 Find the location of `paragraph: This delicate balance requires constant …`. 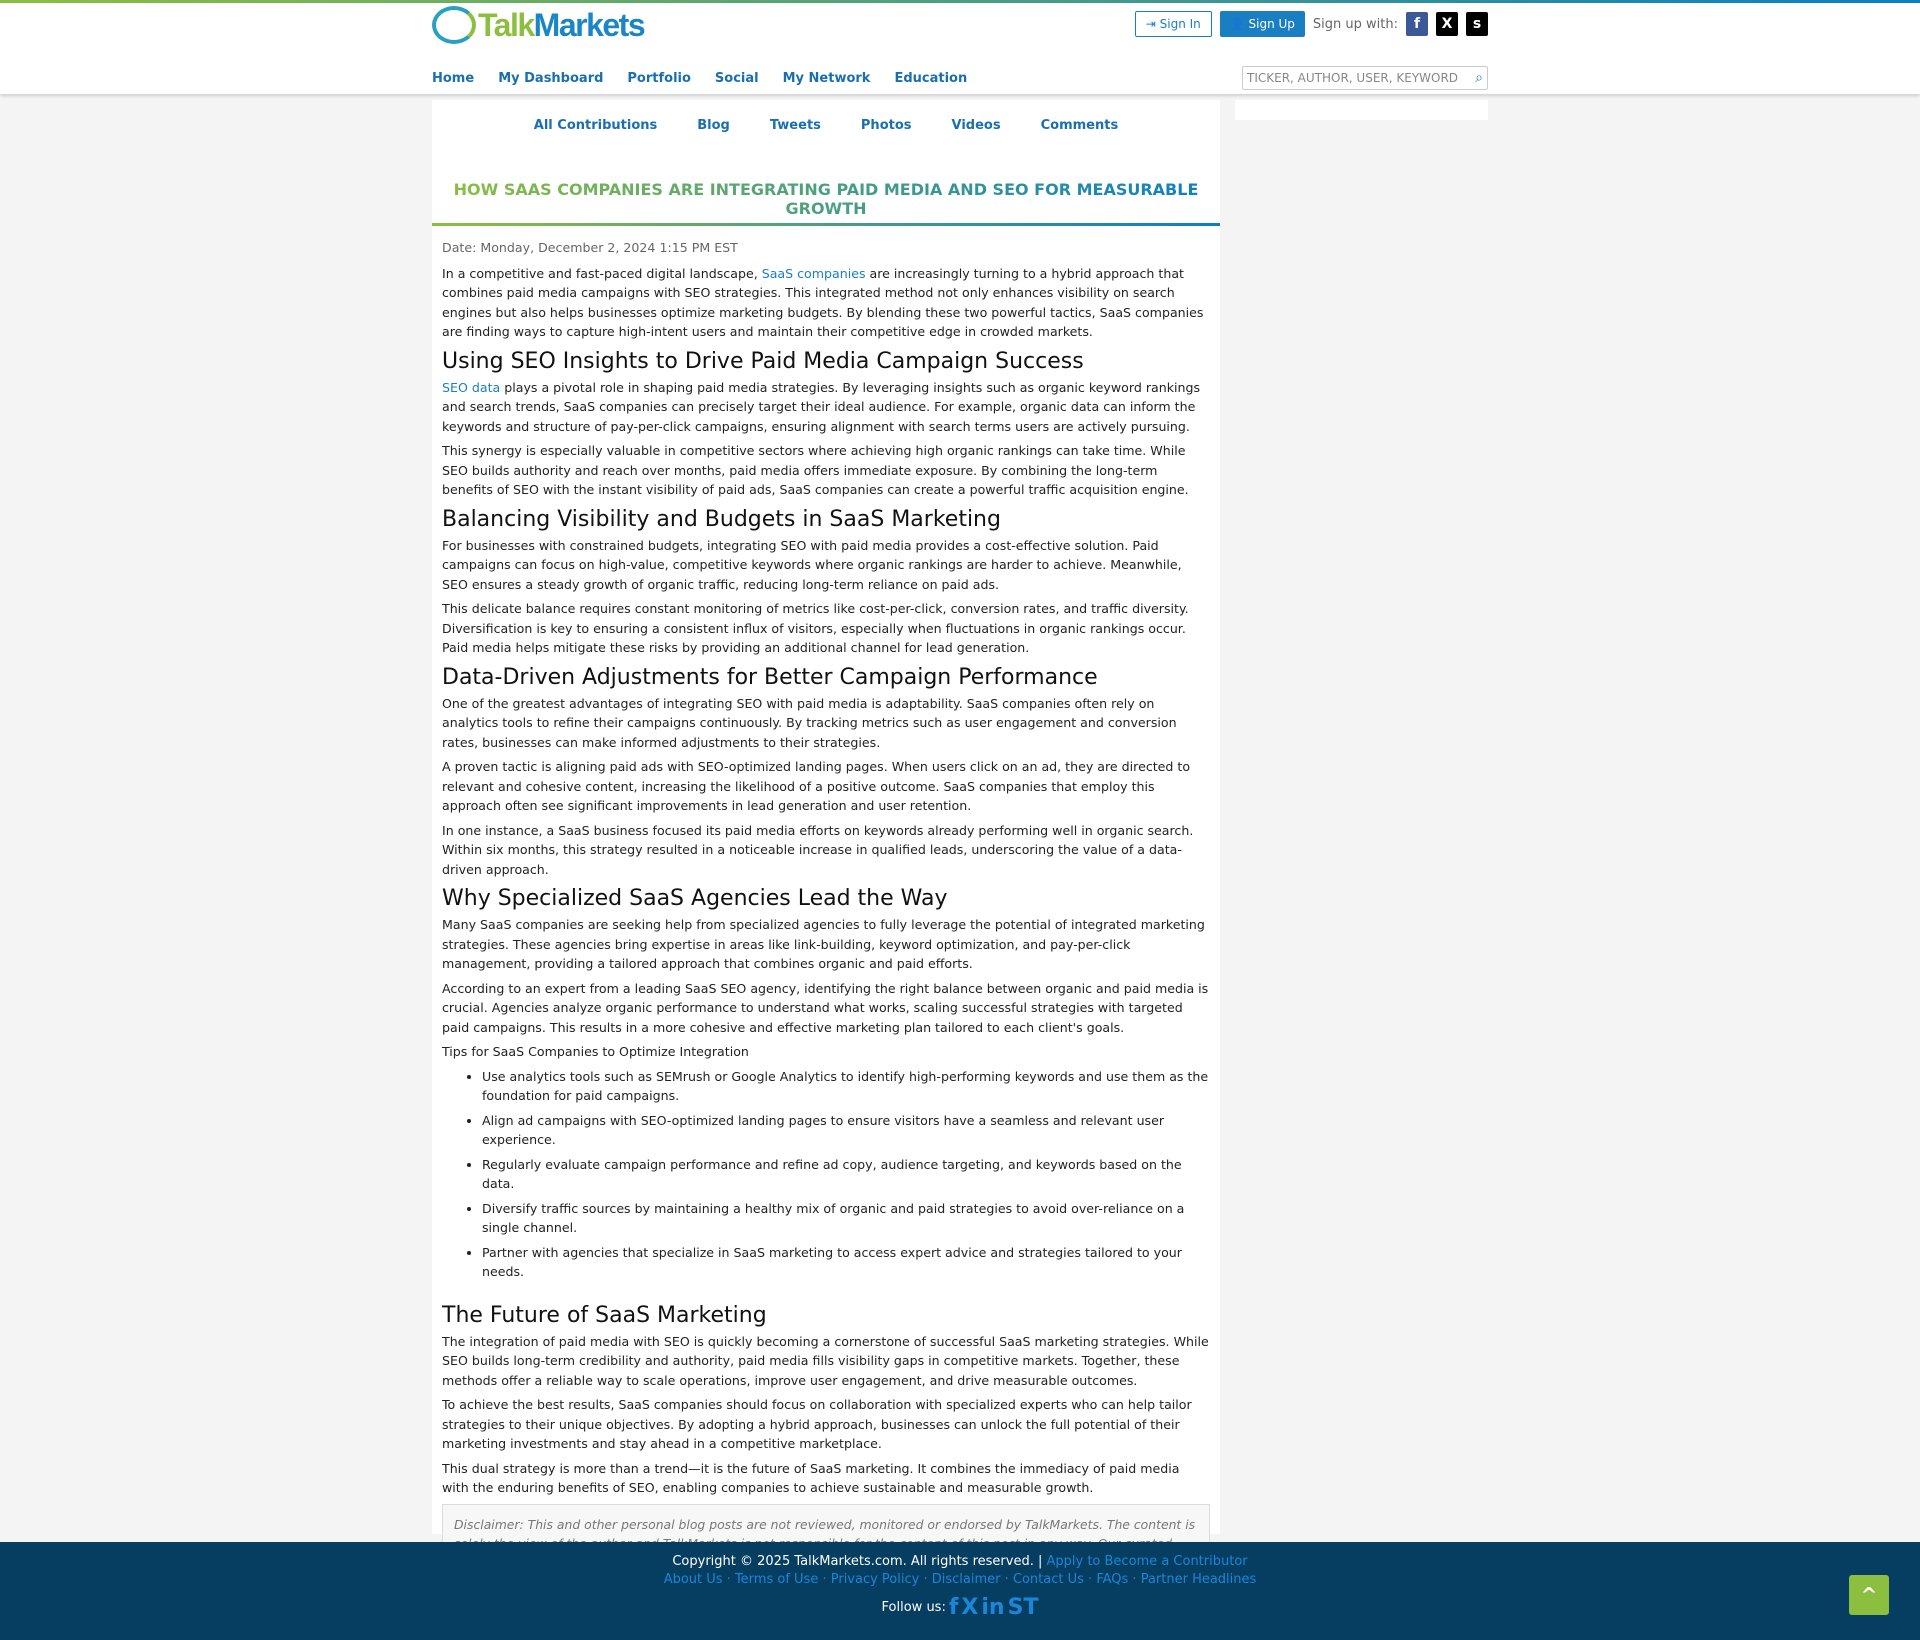

paragraph: This delicate balance requires constant … is located at coordinates (815, 628).